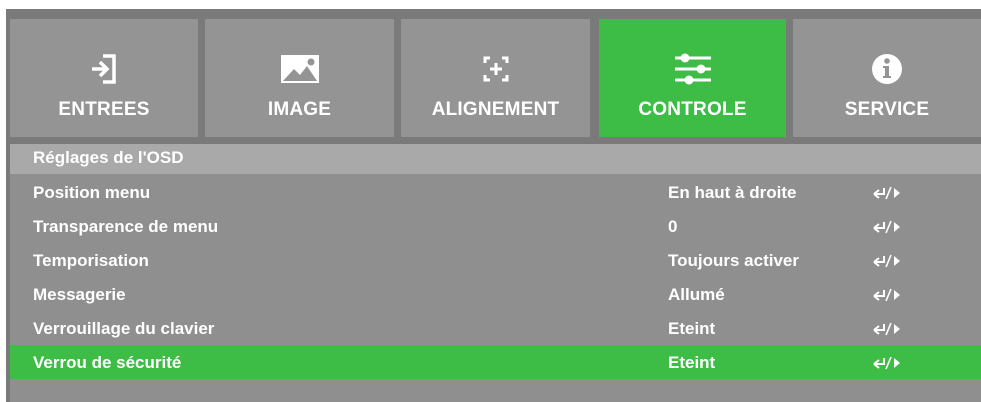  What do you see at coordinates (495, 159) in the screenshot?
I see `section-header: Réglages de l'OSD` at bounding box center [495, 159].